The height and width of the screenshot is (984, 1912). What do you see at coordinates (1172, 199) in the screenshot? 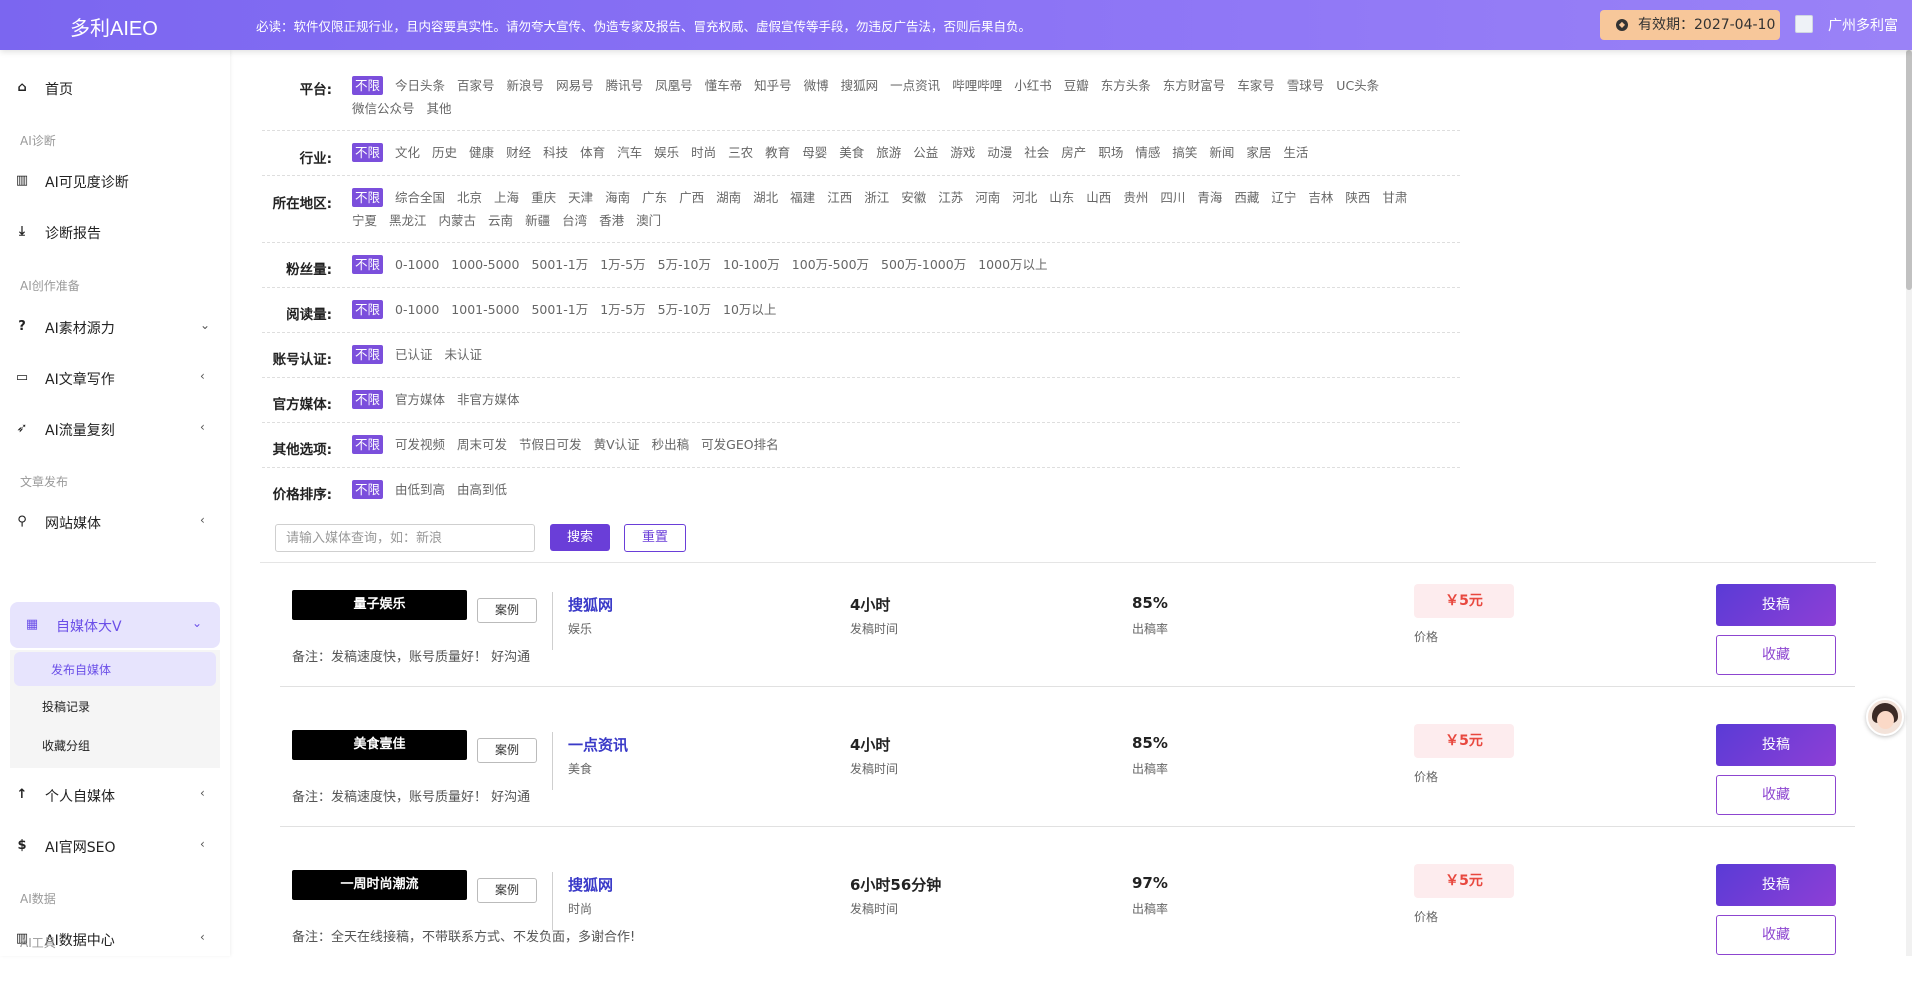
I see `filter-option: 四川` at bounding box center [1172, 199].